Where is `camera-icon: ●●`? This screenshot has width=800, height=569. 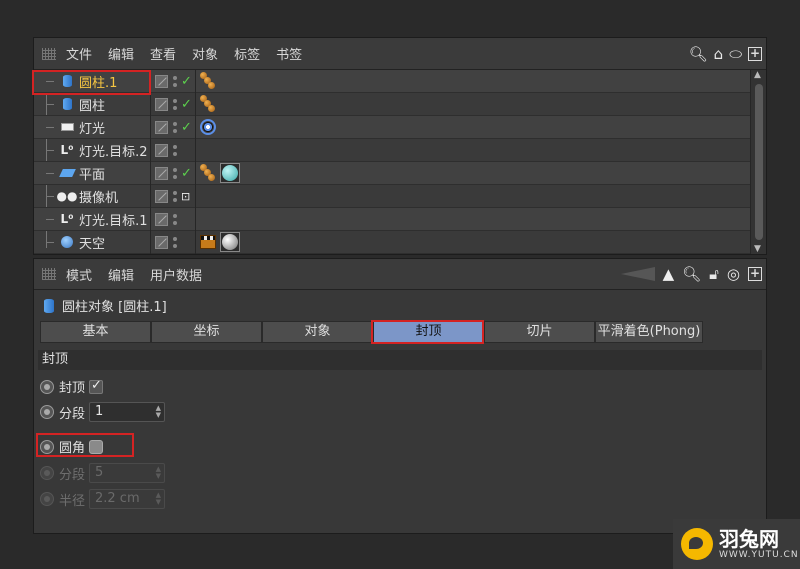 camera-icon: ●● is located at coordinates (67, 196).